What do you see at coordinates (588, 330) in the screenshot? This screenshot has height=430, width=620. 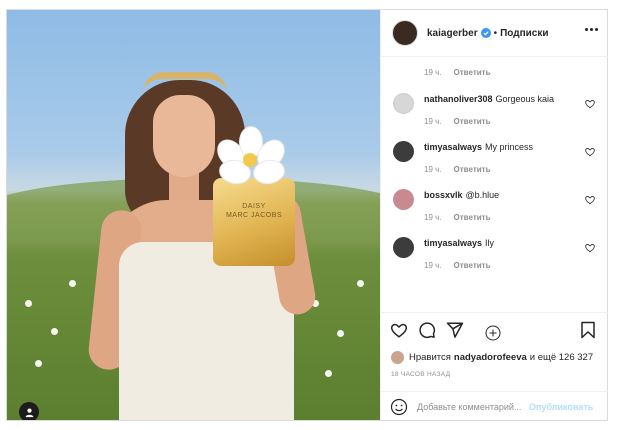 I see `bookmark-icon` at bounding box center [588, 330].